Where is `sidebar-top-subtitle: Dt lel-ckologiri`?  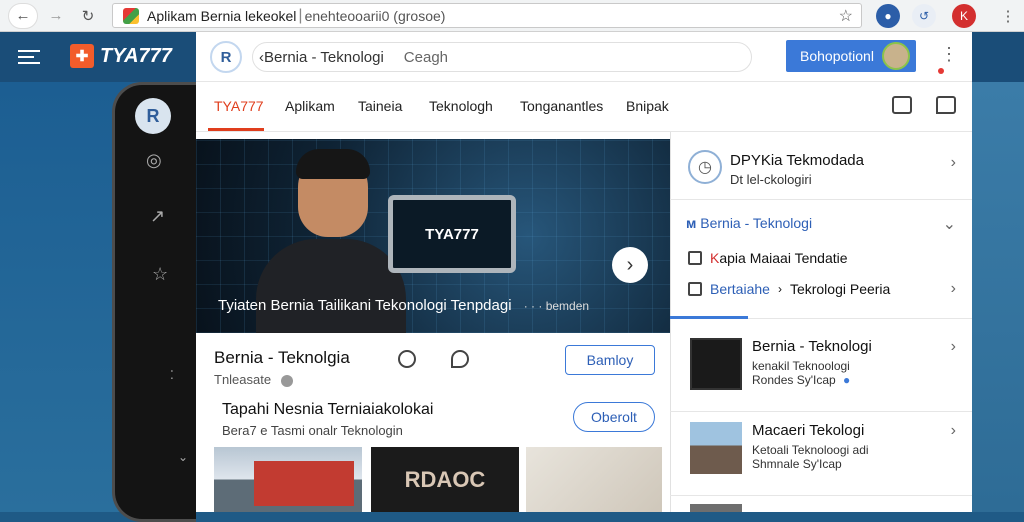 sidebar-top-subtitle: Dt lel-ckologiri is located at coordinates (771, 179).